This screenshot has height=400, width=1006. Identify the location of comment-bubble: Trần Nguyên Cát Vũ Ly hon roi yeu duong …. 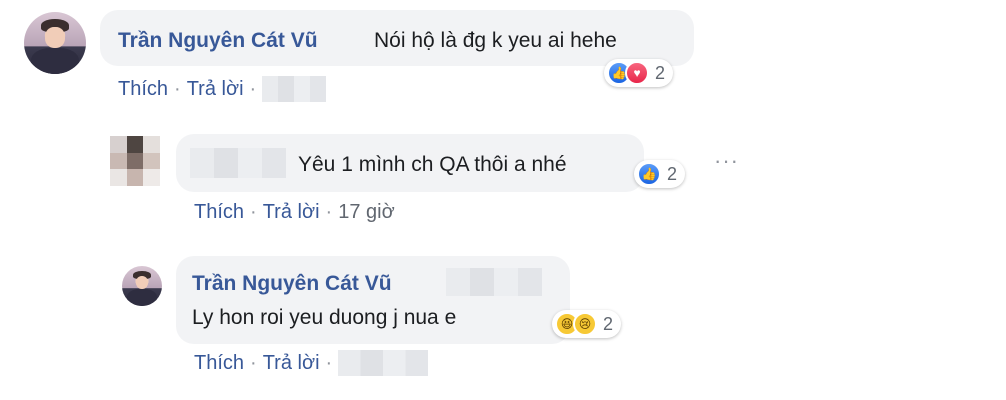
(373, 300).